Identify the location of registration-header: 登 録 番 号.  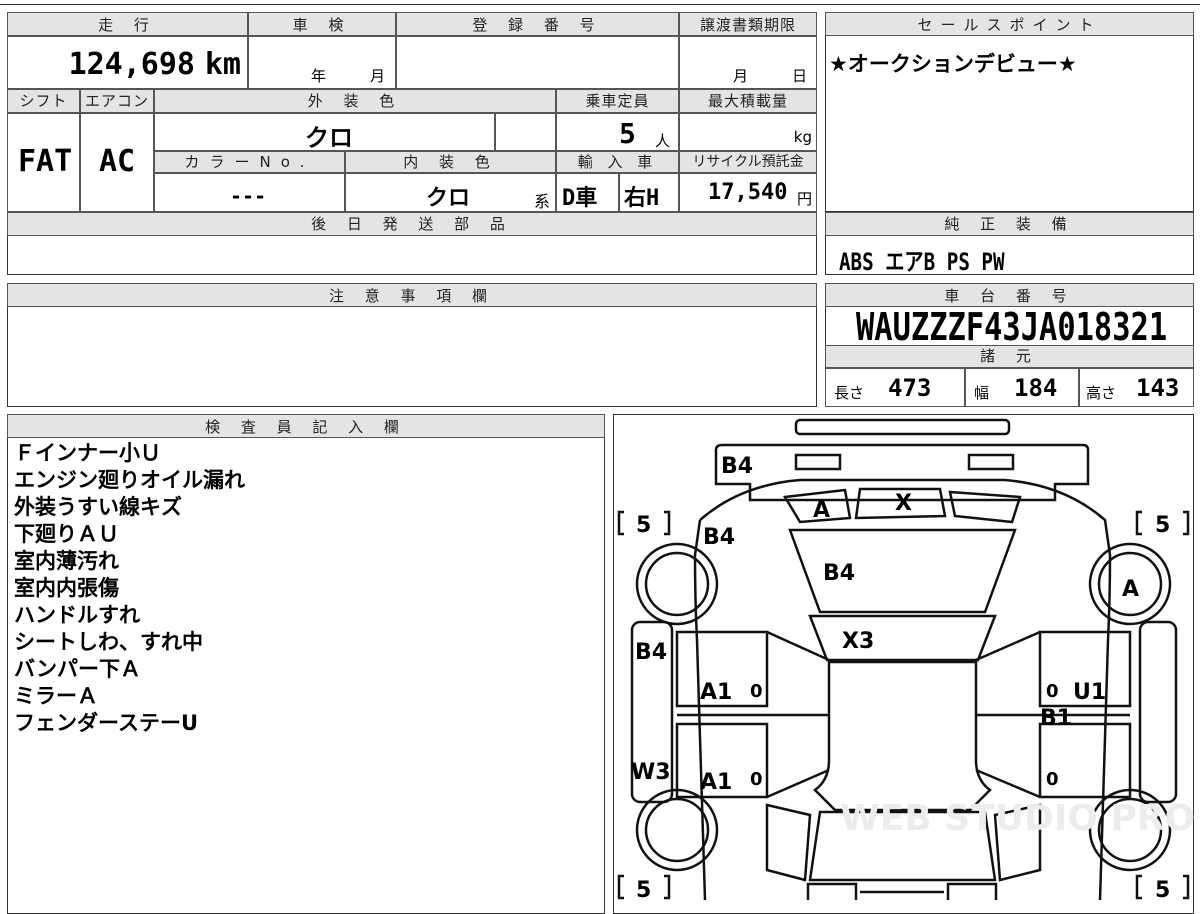
(537, 24).